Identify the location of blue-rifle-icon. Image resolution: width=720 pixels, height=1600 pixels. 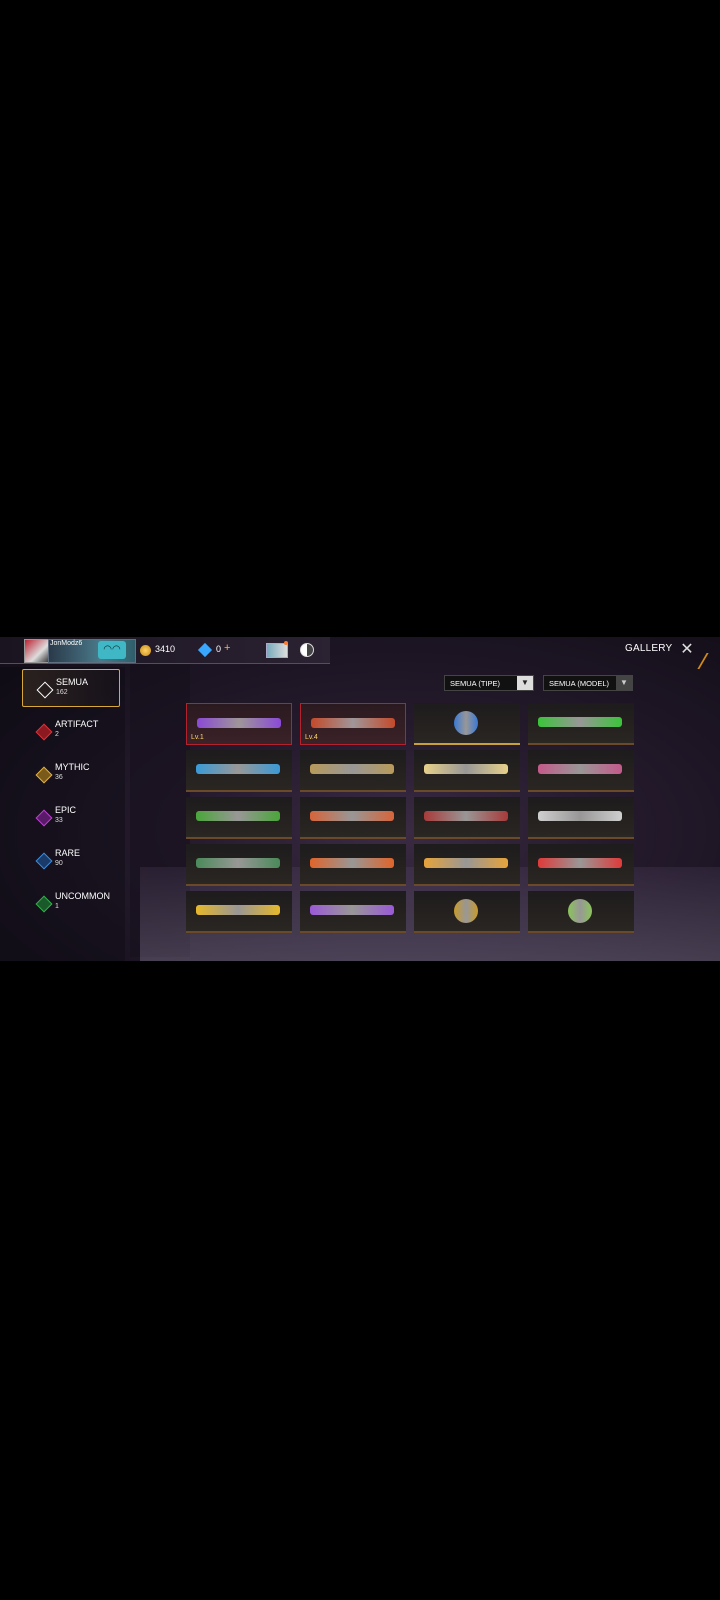
(238, 769).